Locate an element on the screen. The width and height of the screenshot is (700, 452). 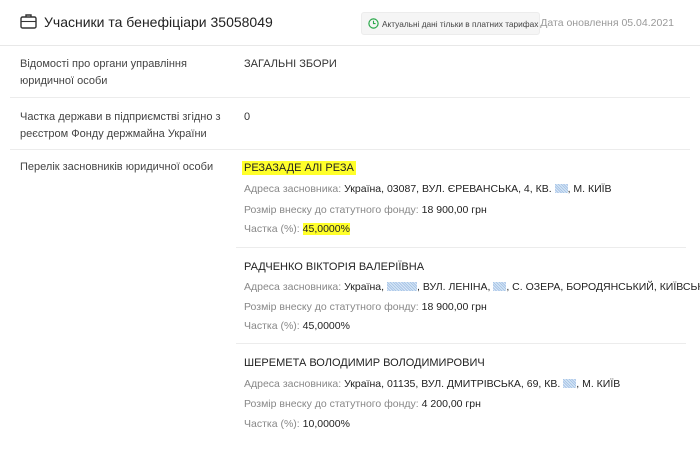
contribution-value: 4 200,00 грн is located at coordinates (451, 404).